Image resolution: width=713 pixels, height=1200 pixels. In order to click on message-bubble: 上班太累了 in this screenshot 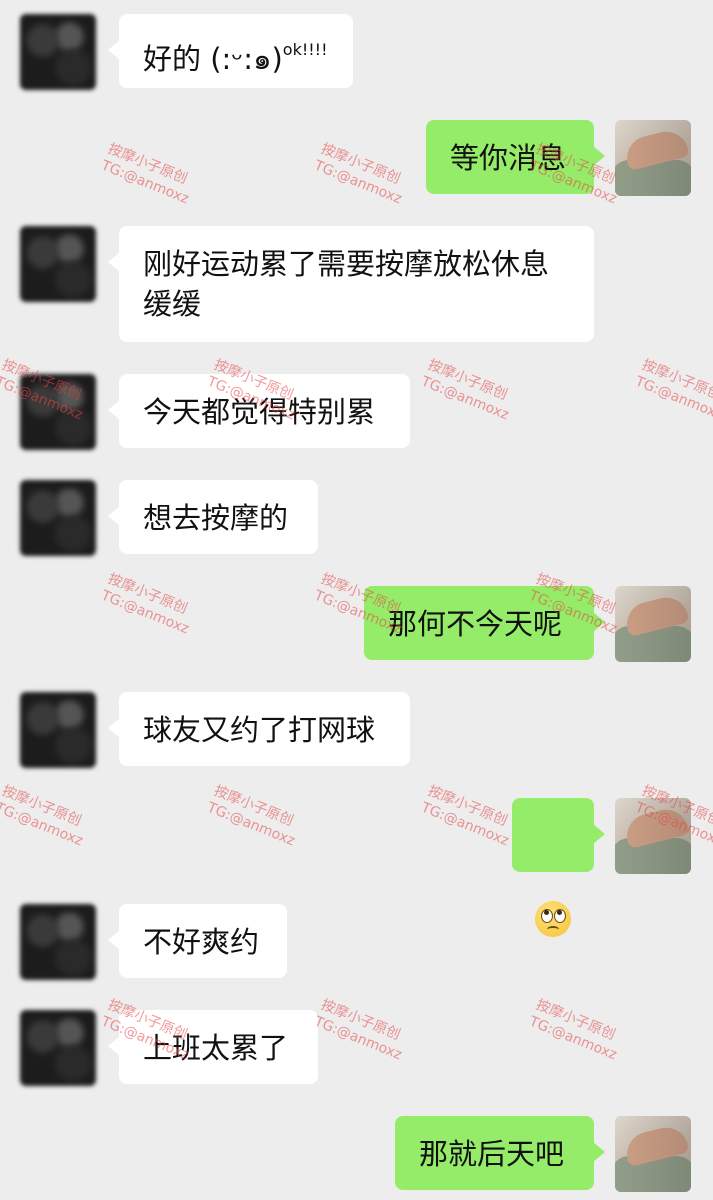, I will do `click(213, 1047)`.